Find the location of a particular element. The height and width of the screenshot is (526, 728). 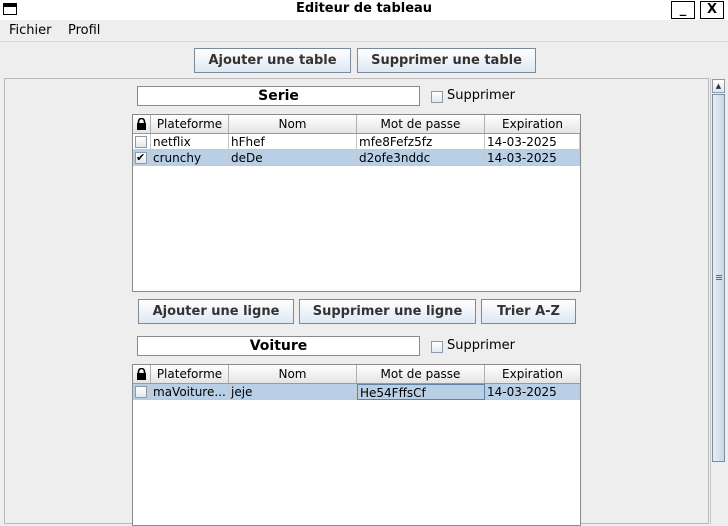

minimize-button: _ is located at coordinates (683, 10).